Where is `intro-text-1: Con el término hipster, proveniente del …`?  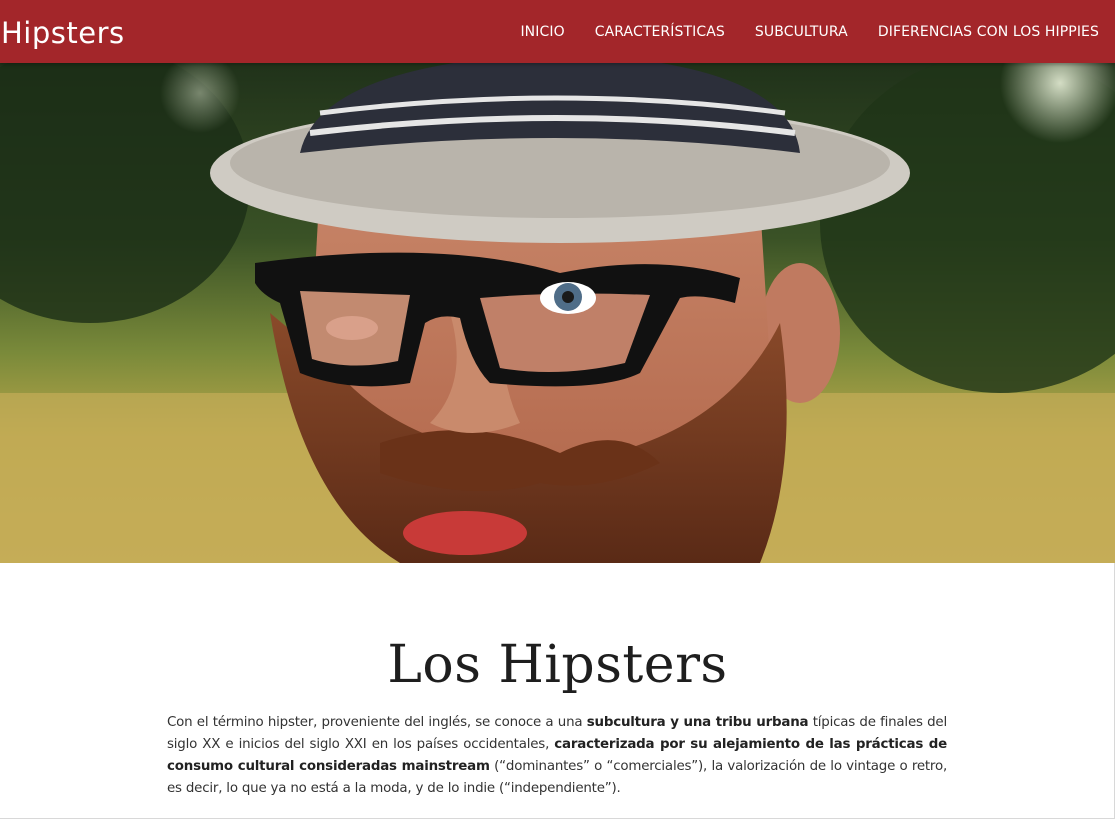 intro-text-1: Con el término hipster, proveniente del … is located at coordinates (377, 722).